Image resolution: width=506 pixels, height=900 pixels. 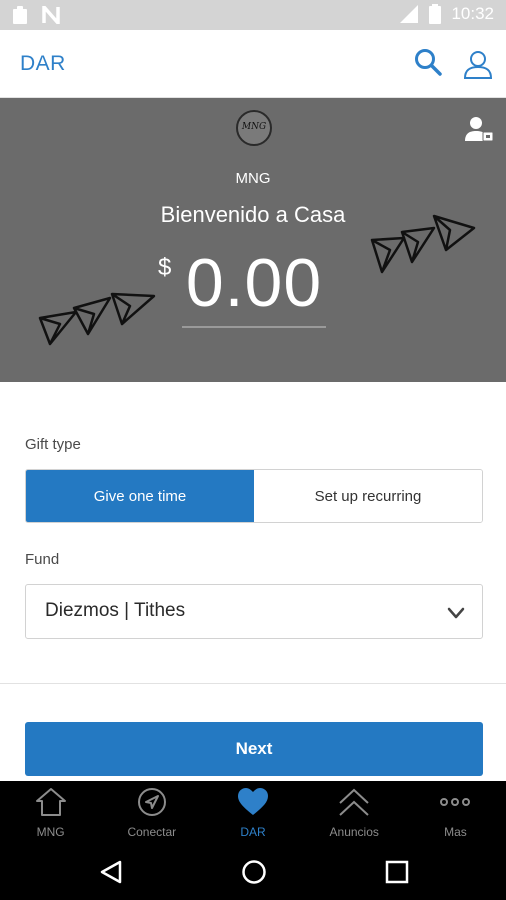 What do you see at coordinates (368, 496) in the screenshot?
I see `set-up-recurring-button: Set up recurring` at bounding box center [368, 496].